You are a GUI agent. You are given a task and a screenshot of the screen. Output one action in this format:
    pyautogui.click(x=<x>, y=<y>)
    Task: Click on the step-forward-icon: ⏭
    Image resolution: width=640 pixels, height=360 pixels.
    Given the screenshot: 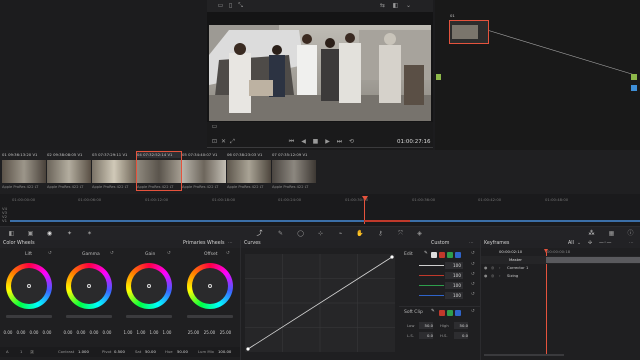 What is the action you would take?
    pyautogui.click(x=339, y=141)
    